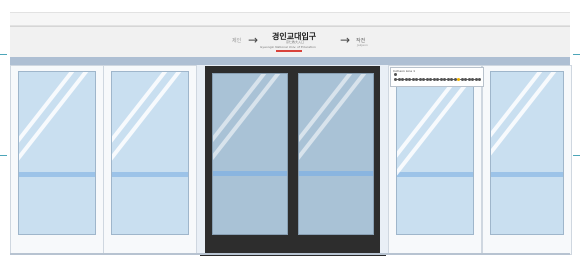 This screenshot has height=259, width=580. Describe the element at coordinates (345, 40) in the screenshot. I see `right-arrow-icon: →` at that location.